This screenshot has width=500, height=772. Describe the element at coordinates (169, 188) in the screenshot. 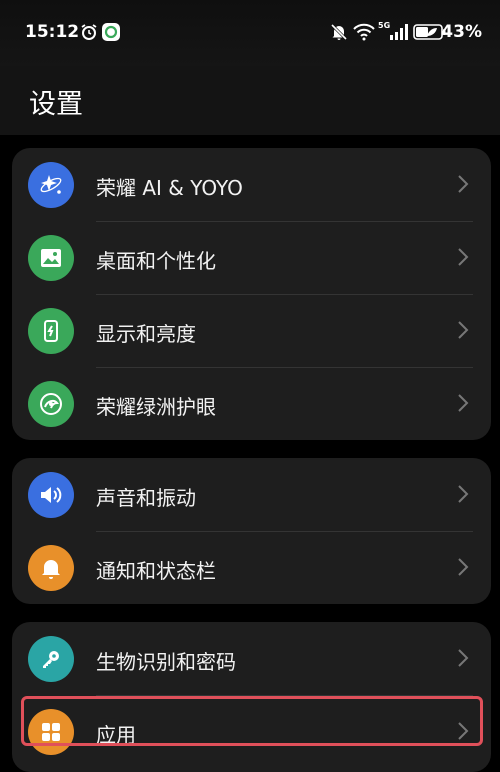

I see `settings-item-label: 荣耀 AI & YOYO` at that location.